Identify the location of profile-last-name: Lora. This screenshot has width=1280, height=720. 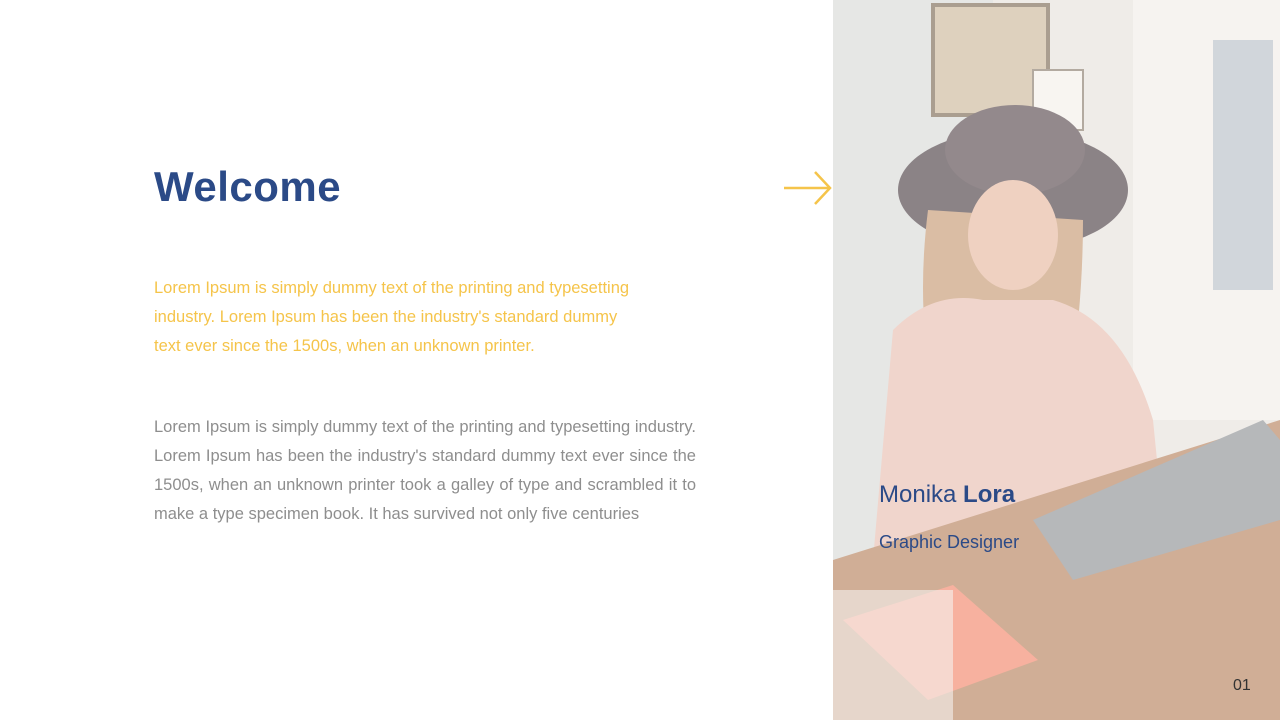
(989, 494).